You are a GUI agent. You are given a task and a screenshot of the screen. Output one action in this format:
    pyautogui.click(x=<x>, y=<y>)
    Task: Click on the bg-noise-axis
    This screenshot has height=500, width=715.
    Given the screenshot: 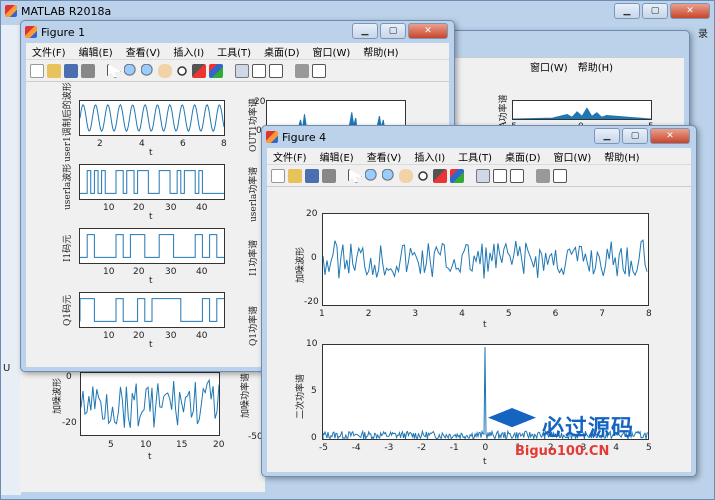 What is the action you would take?
    pyautogui.click(x=150, y=404)
    